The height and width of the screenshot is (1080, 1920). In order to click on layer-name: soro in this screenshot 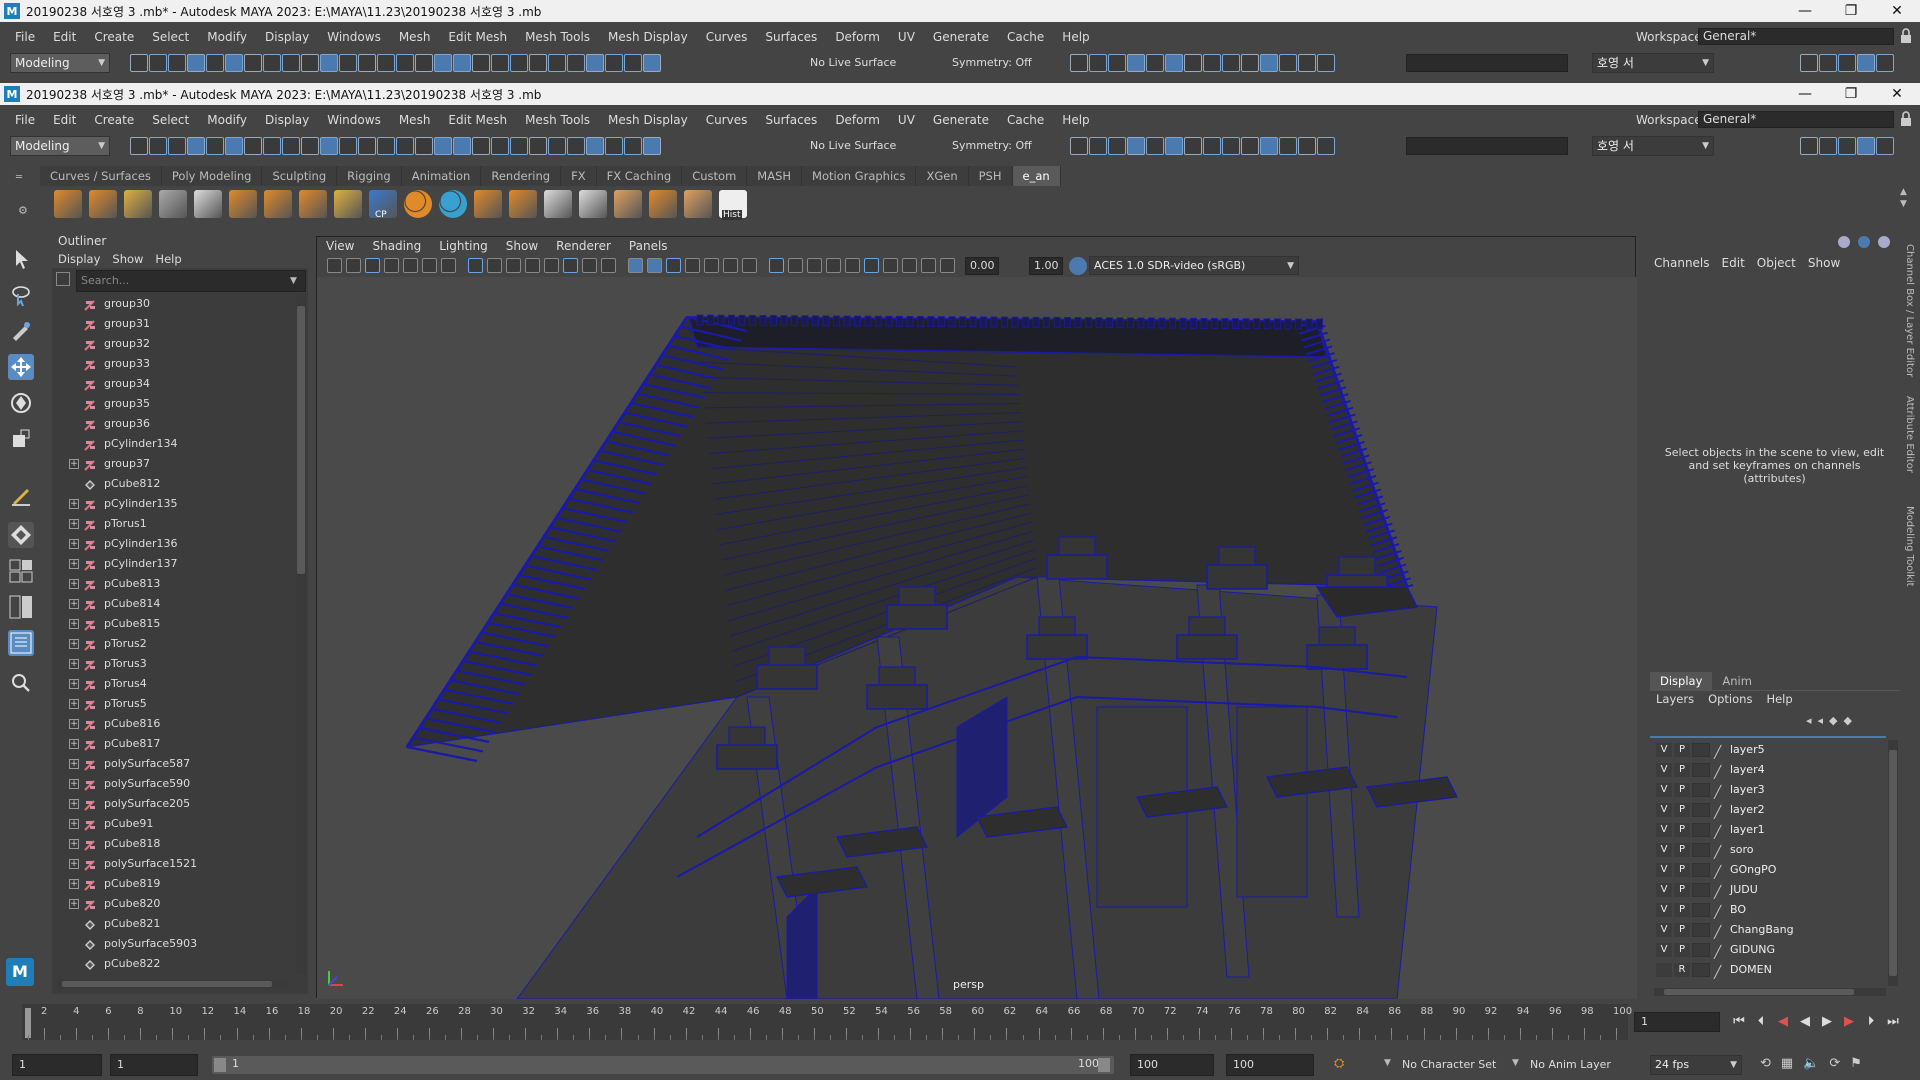, I will do `click(1741, 850)`.